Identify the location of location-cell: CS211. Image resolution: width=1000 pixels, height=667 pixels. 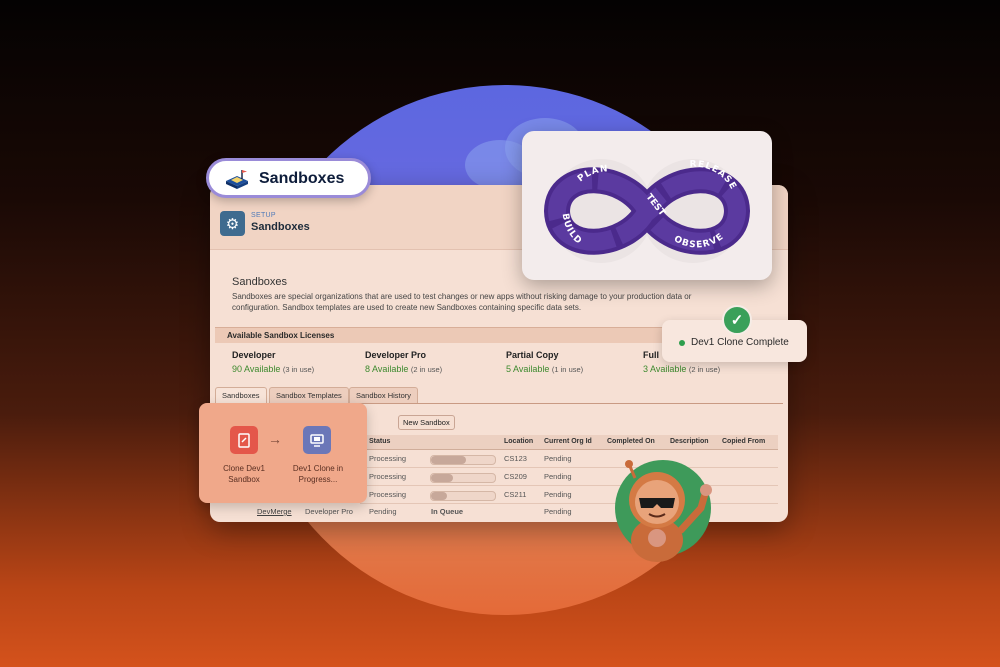
(515, 494).